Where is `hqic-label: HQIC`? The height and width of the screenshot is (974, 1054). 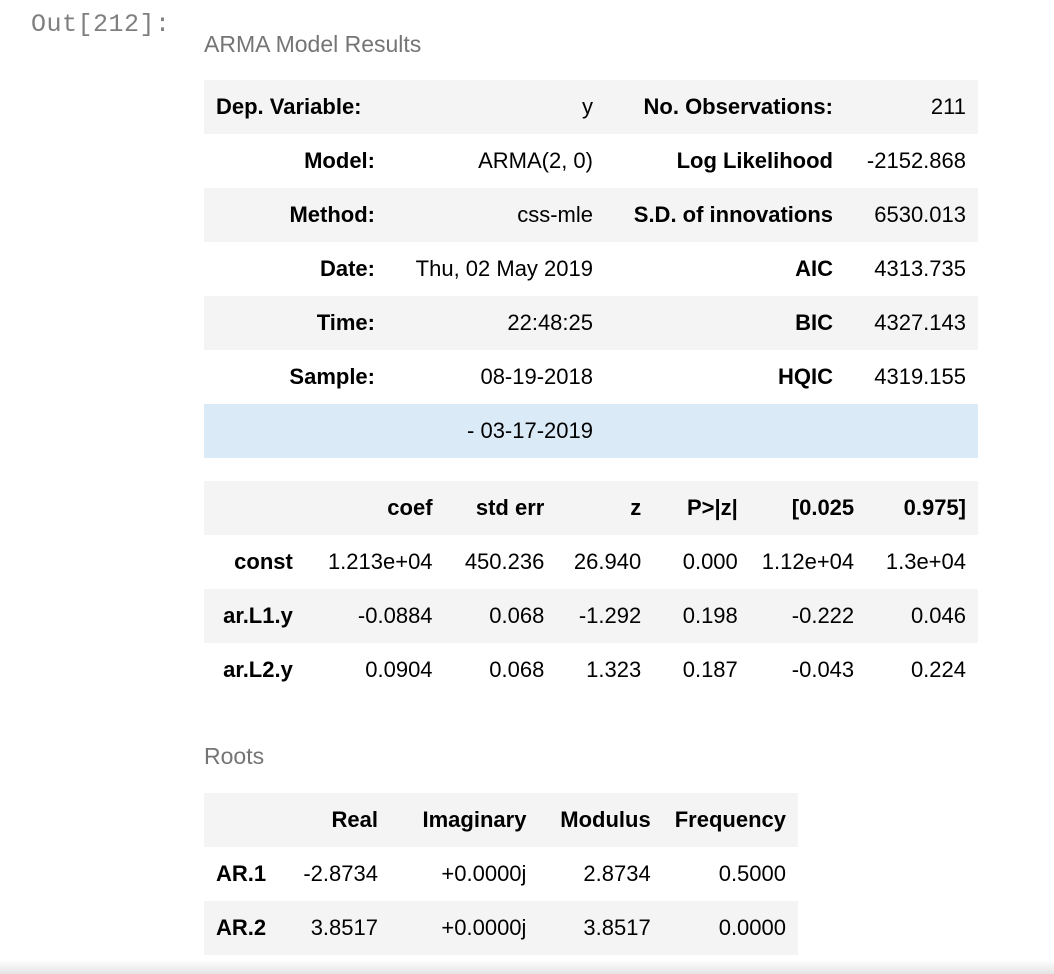 hqic-label: HQIC is located at coordinates (805, 376).